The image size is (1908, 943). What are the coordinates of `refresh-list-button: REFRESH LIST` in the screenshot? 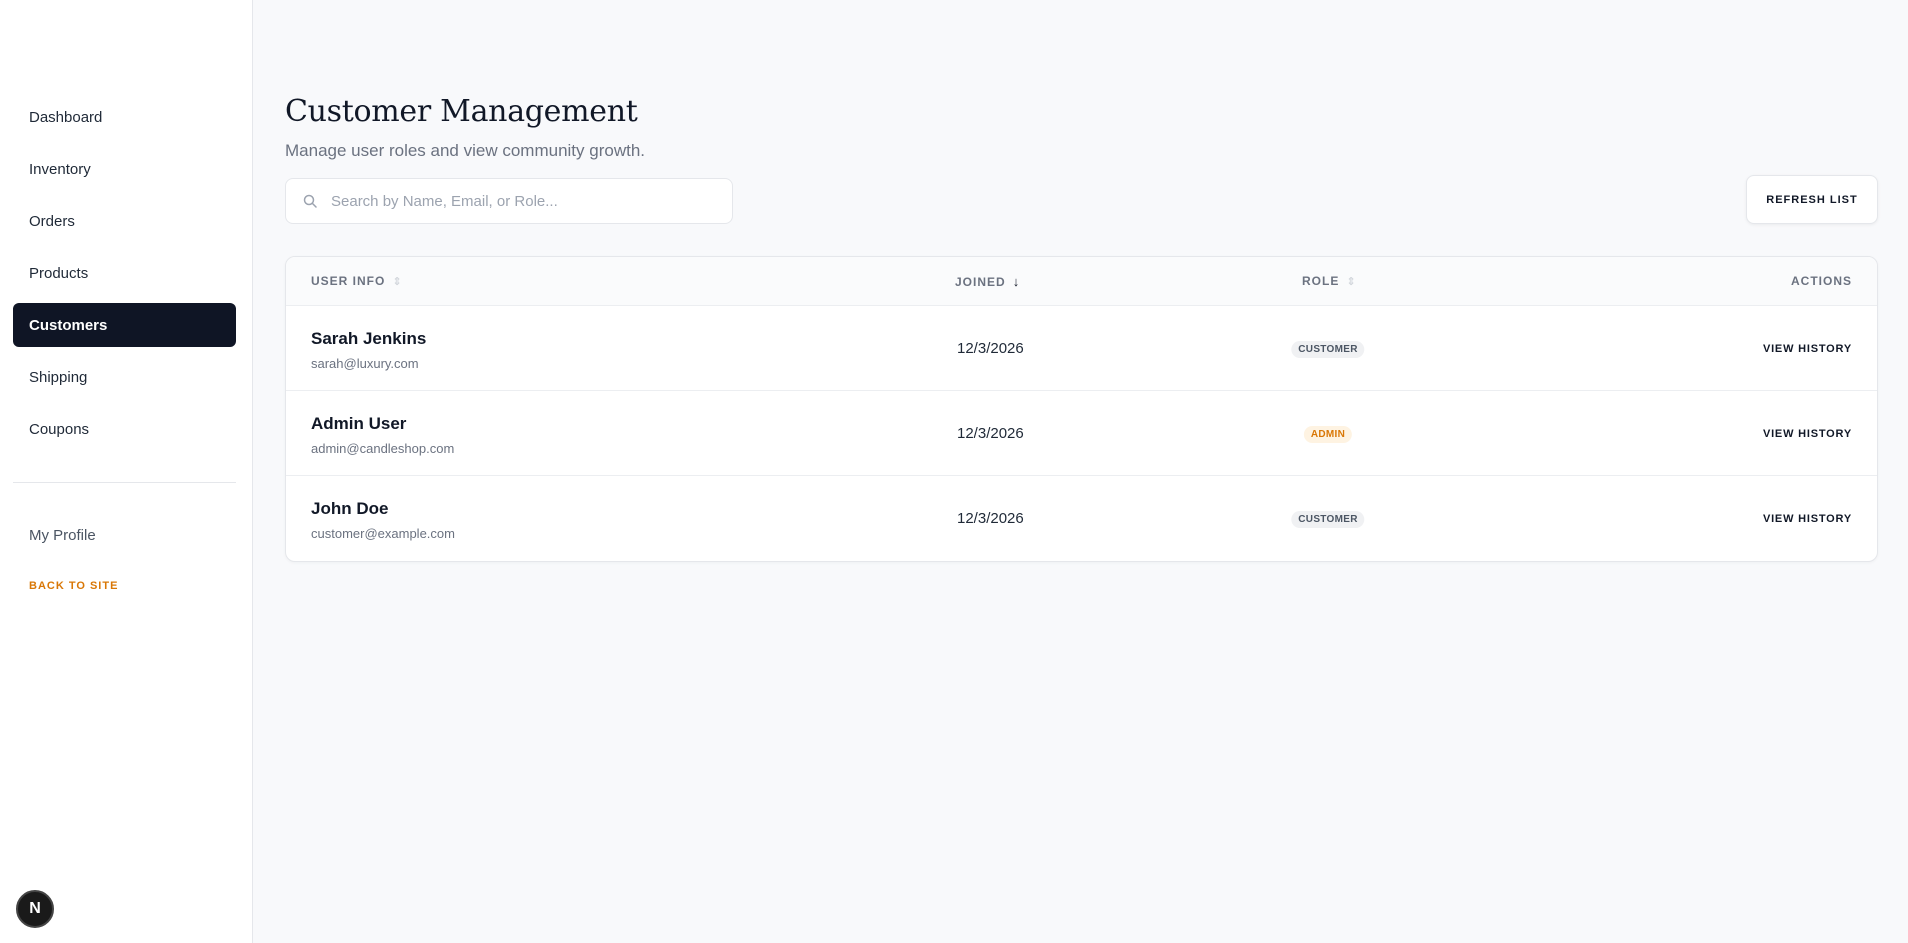 It's located at (1812, 199).